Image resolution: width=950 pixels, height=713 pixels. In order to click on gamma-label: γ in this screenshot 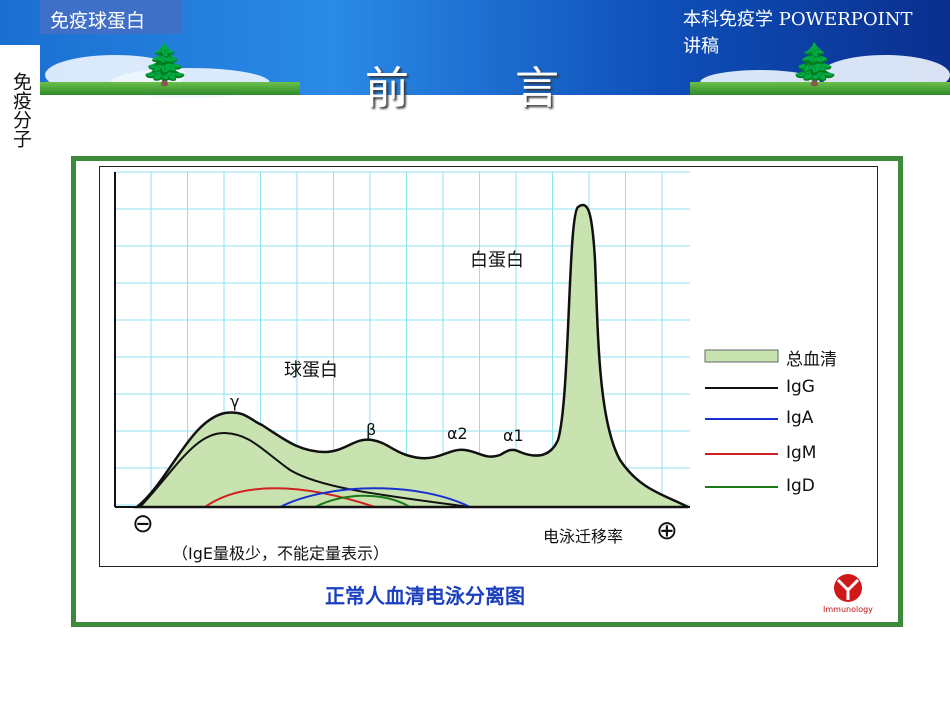, I will do `click(235, 401)`.